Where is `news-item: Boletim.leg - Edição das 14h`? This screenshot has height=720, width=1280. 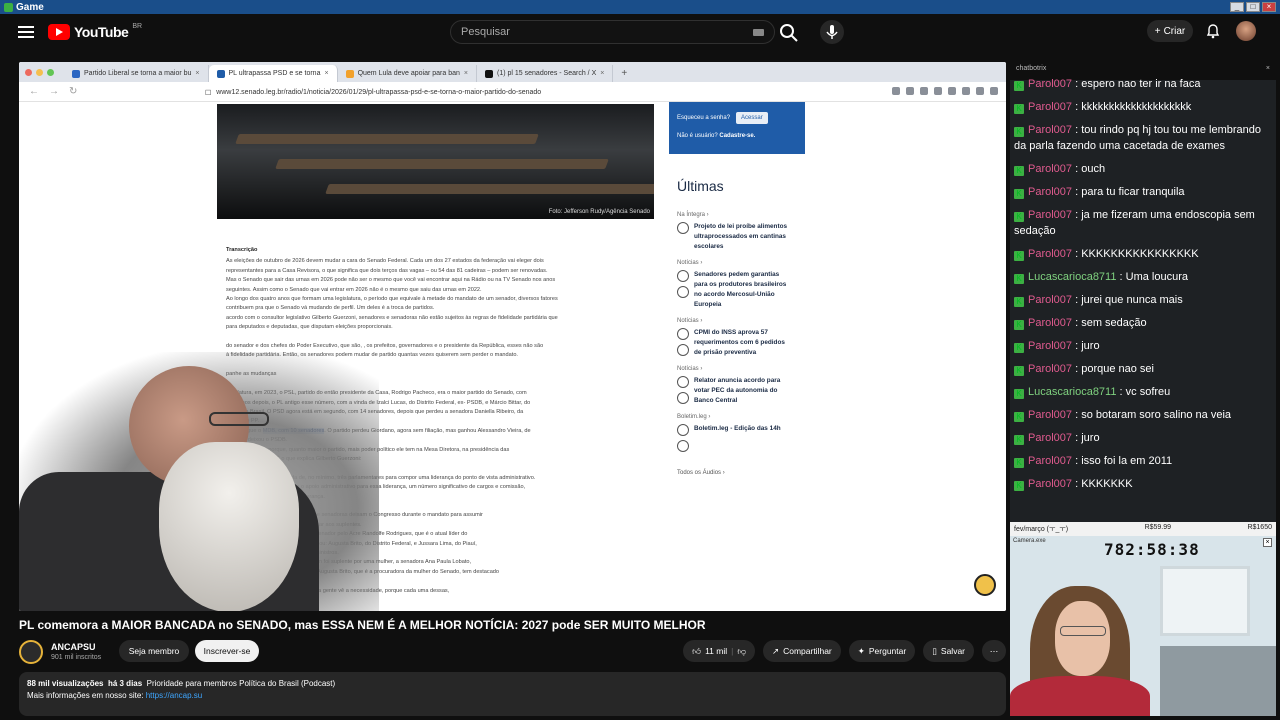
news-item: Boletim.leg - Edição das 14h is located at coordinates (747, 438).